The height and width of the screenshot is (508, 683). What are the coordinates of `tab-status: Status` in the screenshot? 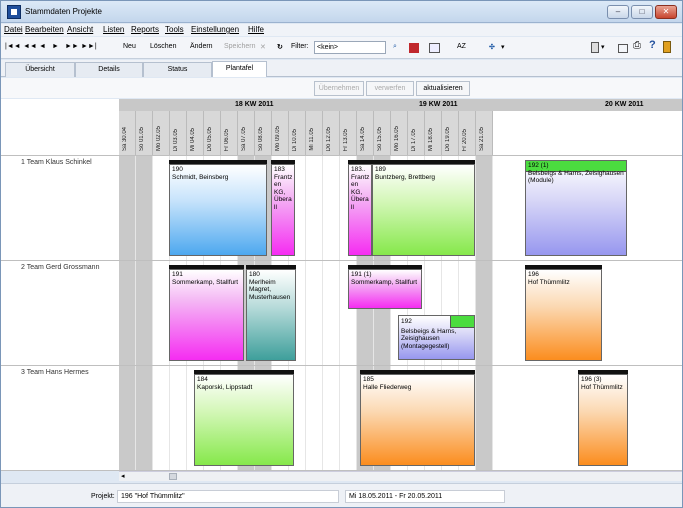 It's located at (177, 69).